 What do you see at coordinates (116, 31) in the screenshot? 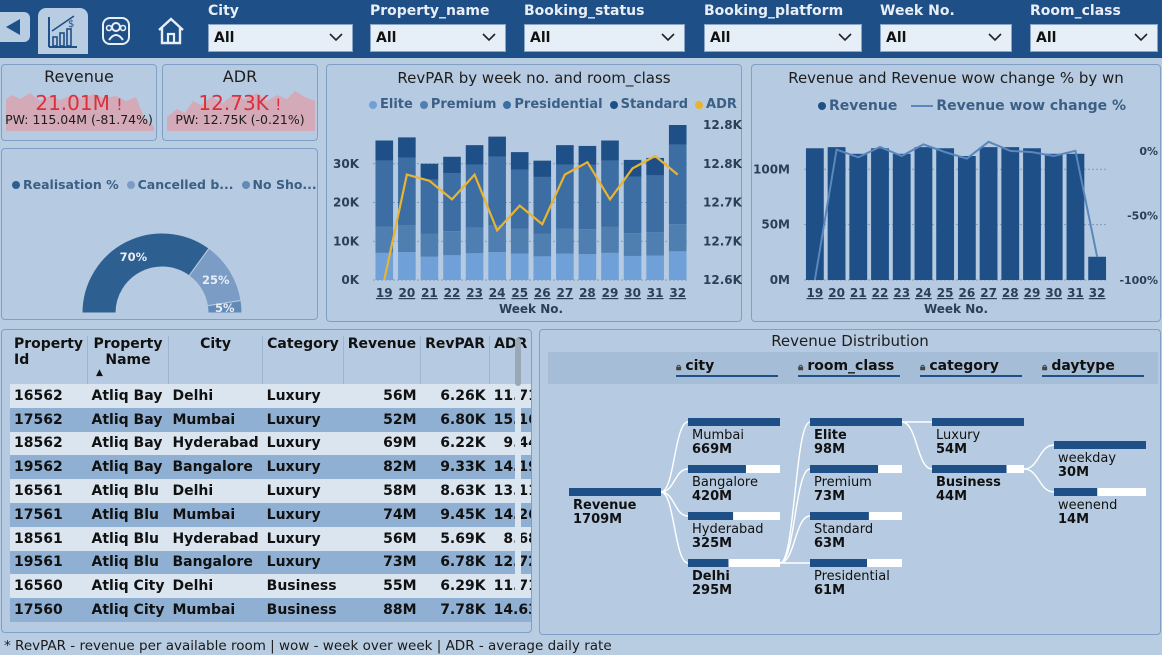
I see `nav-tab-customers` at bounding box center [116, 31].